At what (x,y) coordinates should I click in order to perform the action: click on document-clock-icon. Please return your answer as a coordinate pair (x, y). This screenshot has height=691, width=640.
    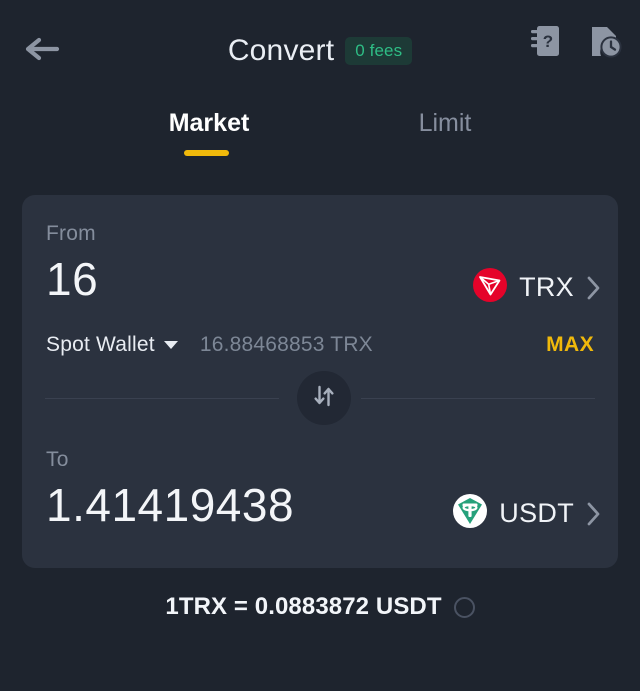
    Looking at the image, I should click on (605, 43).